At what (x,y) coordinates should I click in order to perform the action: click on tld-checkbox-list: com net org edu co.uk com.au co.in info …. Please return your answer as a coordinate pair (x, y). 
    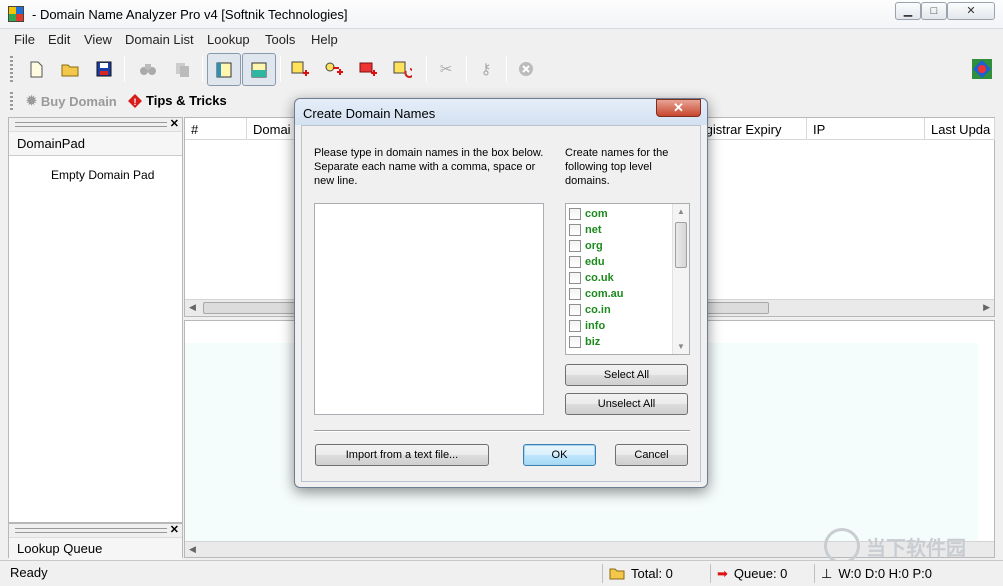
    Looking at the image, I should click on (627, 279).